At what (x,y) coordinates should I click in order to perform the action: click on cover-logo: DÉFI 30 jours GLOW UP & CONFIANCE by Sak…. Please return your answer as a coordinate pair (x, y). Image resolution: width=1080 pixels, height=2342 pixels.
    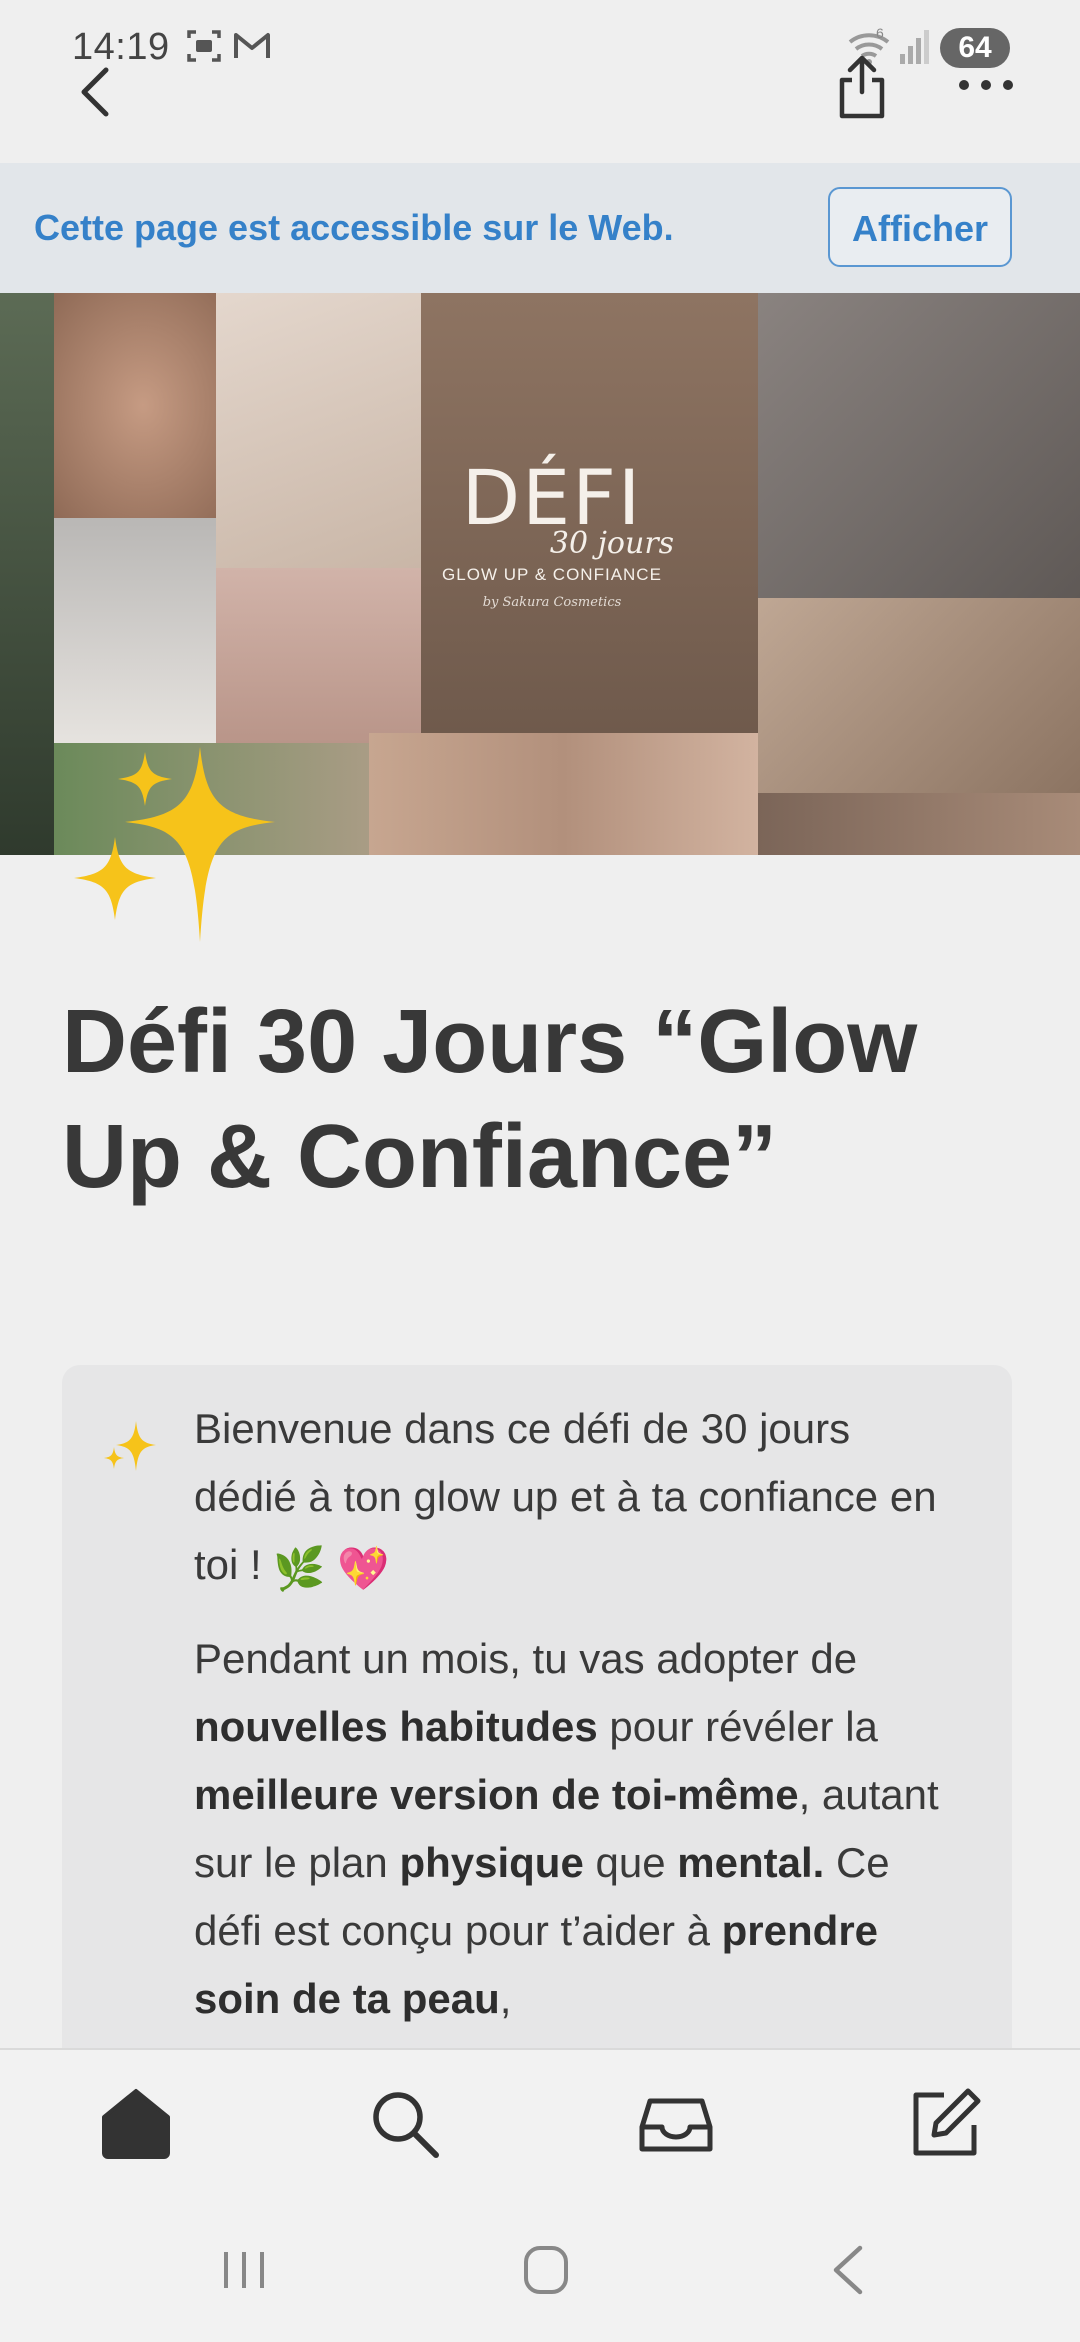
    Looking at the image, I should click on (552, 534).